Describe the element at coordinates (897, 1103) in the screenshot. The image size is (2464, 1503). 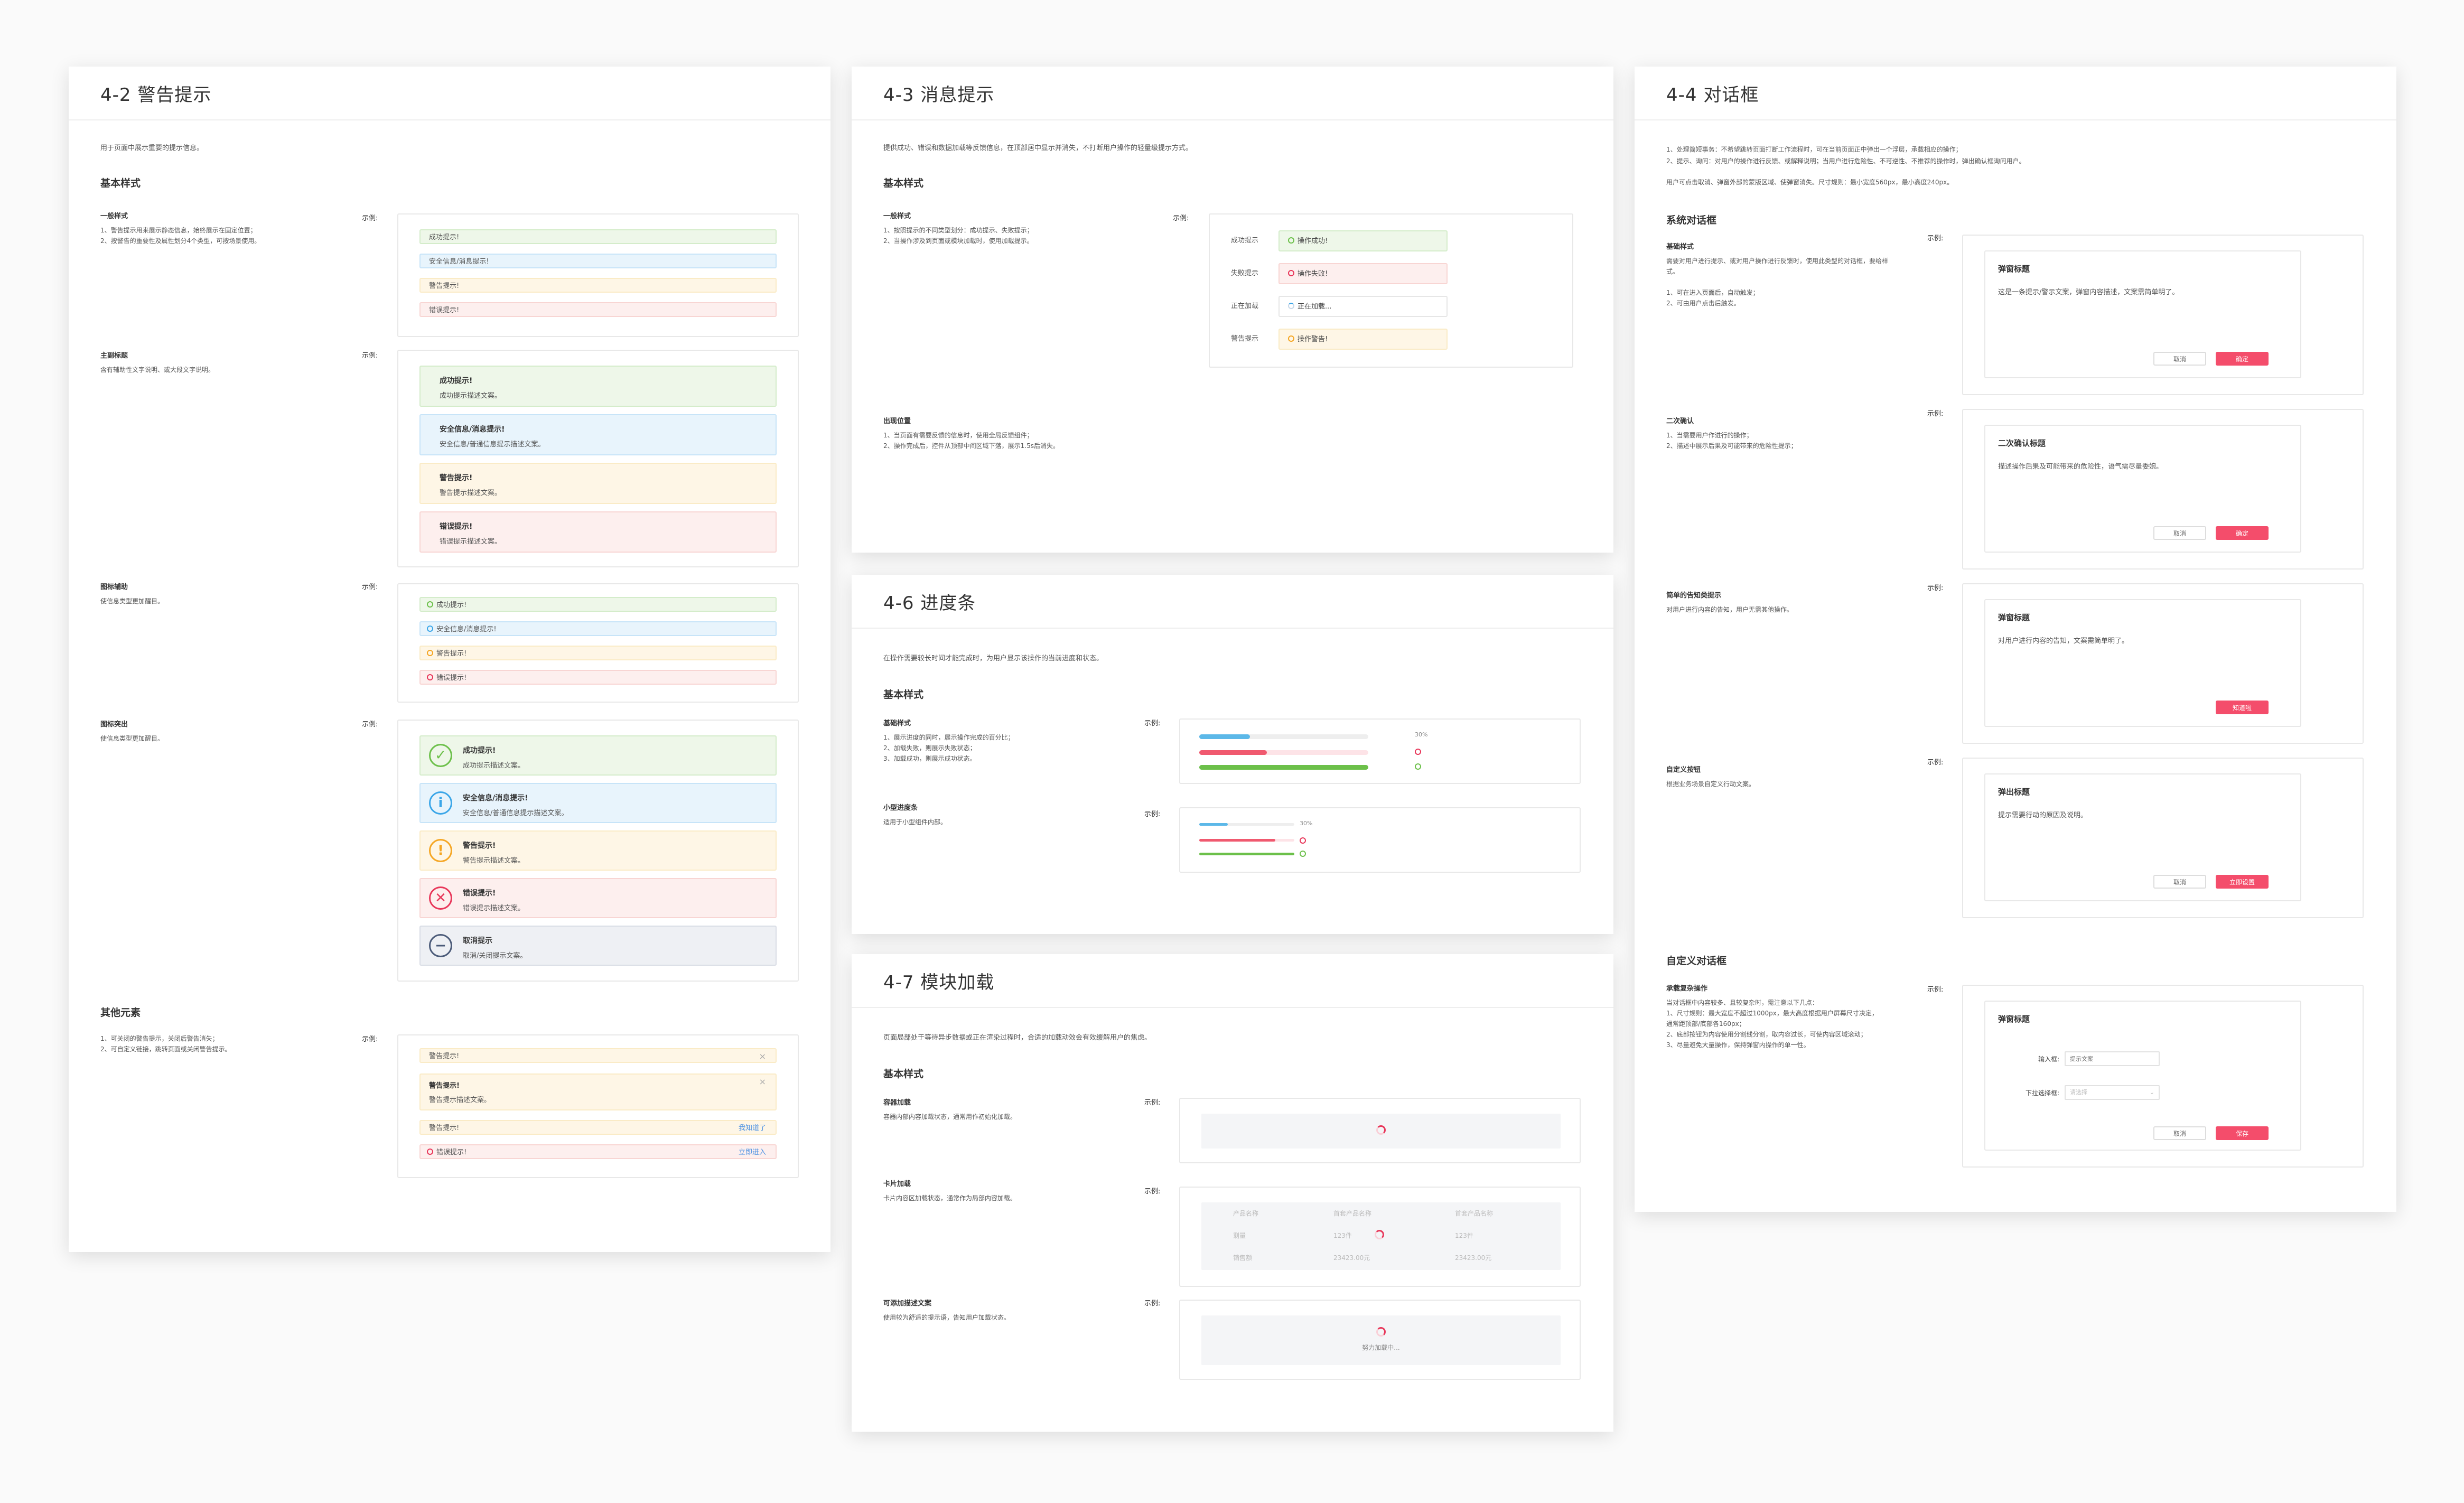
I see `group-label: 容器加载` at that location.